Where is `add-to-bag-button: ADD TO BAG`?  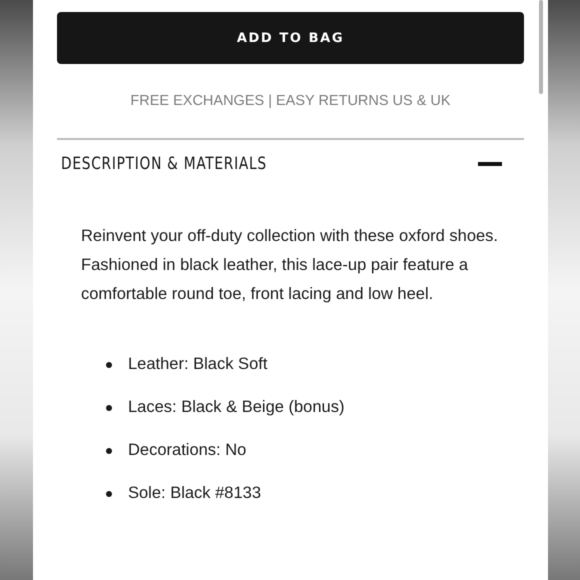 add-to-bag-button: ADD TO BAG is located at coordinates (290, 38).